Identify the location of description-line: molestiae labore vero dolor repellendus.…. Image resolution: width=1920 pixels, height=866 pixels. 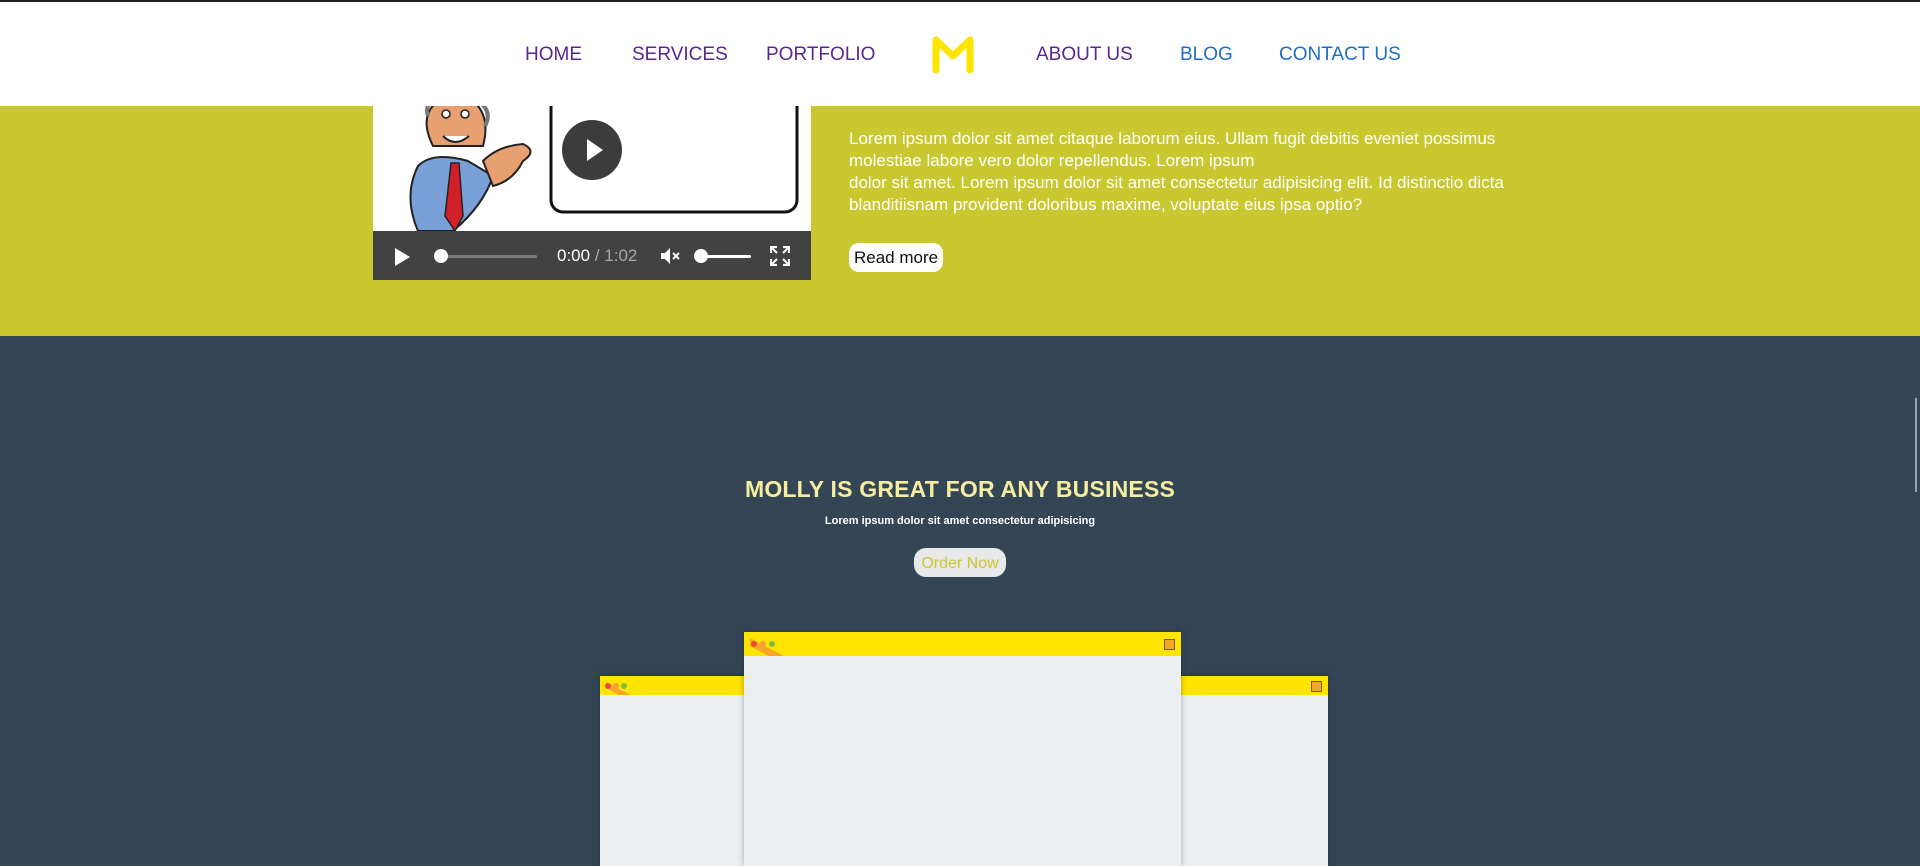
(1052, 160).